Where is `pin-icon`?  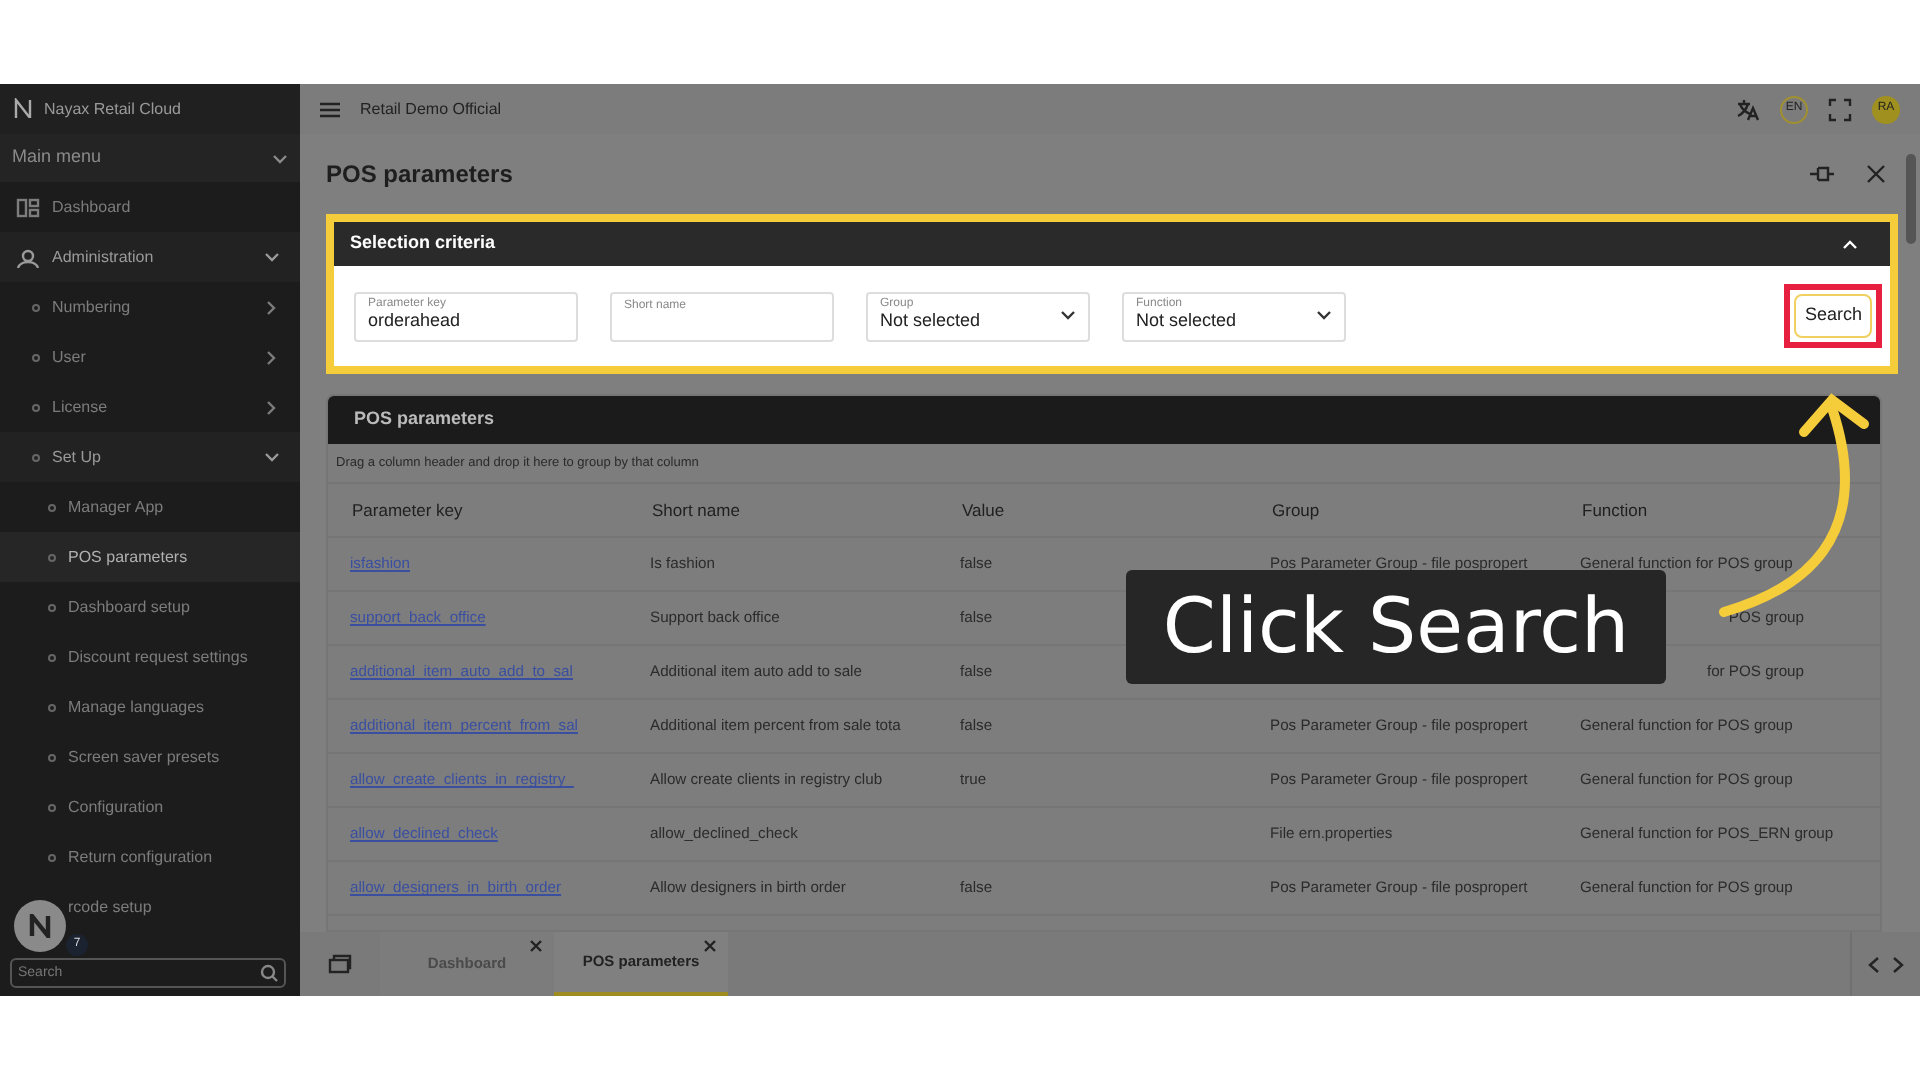 pin-icon is located at coordinates (1822, 174).